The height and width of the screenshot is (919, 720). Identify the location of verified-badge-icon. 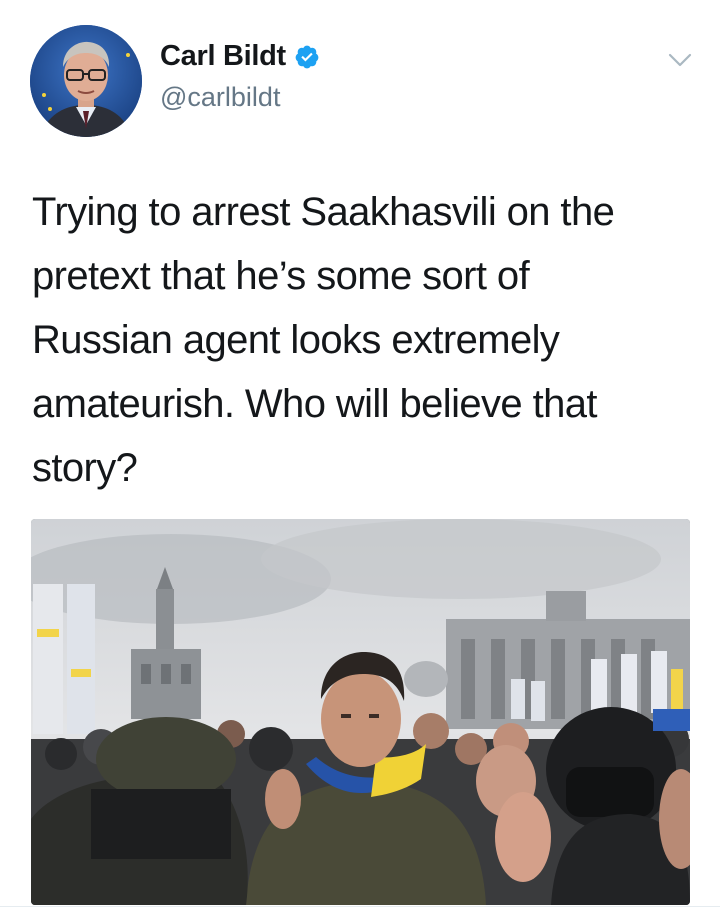
(307, 56).